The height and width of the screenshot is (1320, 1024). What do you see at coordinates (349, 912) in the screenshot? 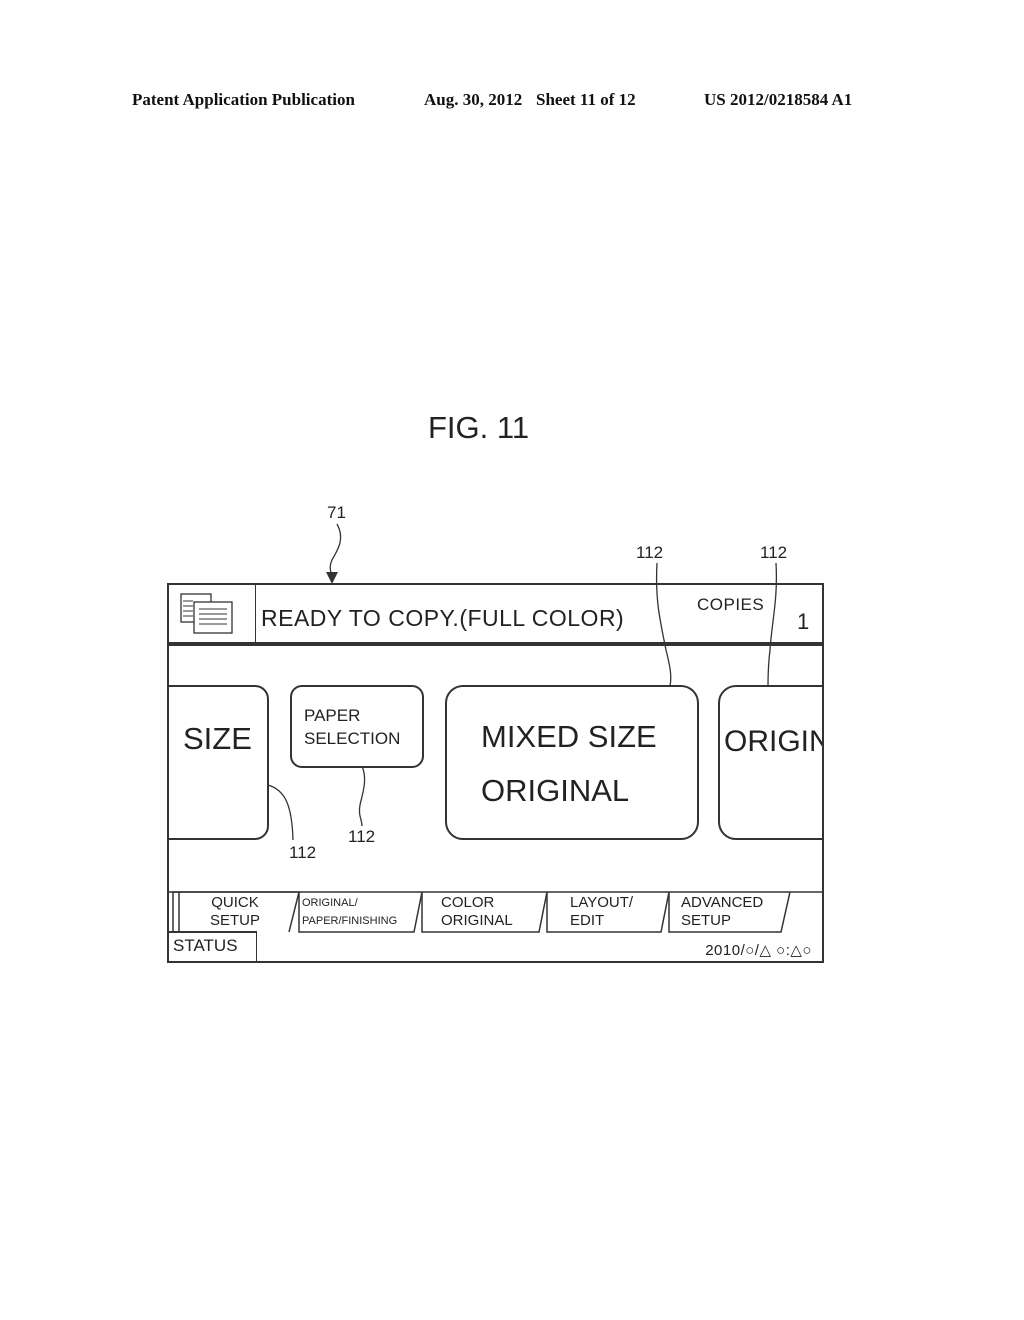
I see `tab-original-paper-finishing: ORIGINAL/ PAPER/FINISHING` at bounding box center [349, 912].